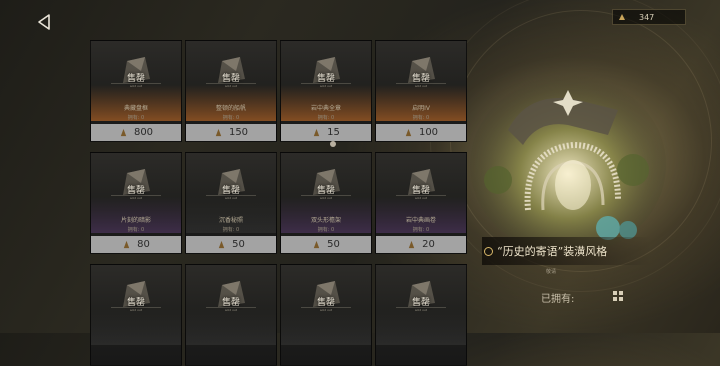 The height and width of the screenshot is (366, 720). I want to click on price-bar: 800, so click(136, 132).